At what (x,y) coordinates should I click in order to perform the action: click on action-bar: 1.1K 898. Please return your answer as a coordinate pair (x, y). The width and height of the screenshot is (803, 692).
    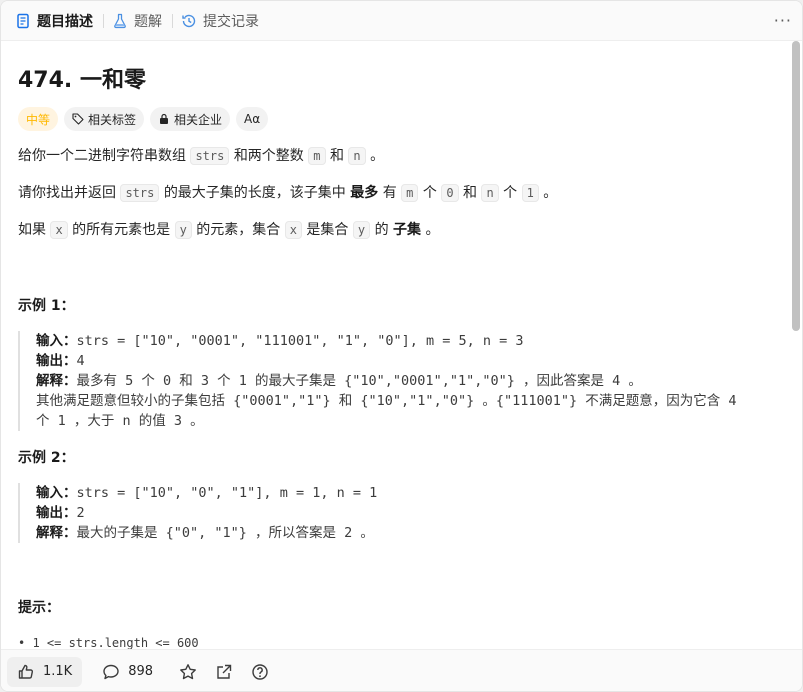
    Looking at the image, I should click on (401, 670).